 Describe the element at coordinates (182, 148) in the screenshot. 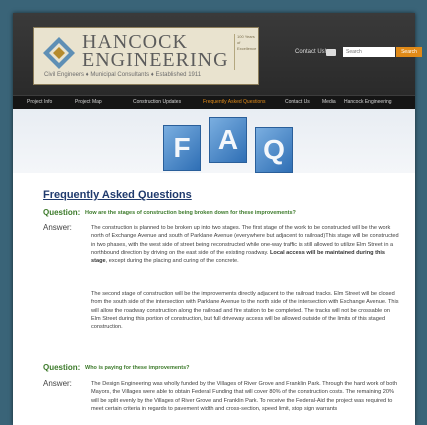

I see `banner-letter-f: F` at that location.